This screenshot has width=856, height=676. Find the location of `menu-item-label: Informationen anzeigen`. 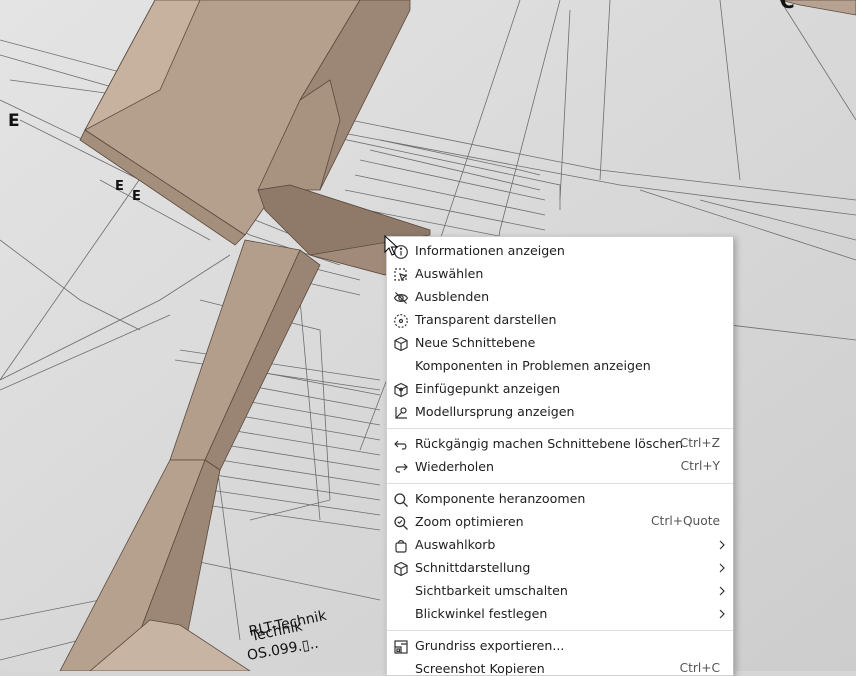

menu-item-label: Informationen anzeigen is located at coordinates (490, 250).